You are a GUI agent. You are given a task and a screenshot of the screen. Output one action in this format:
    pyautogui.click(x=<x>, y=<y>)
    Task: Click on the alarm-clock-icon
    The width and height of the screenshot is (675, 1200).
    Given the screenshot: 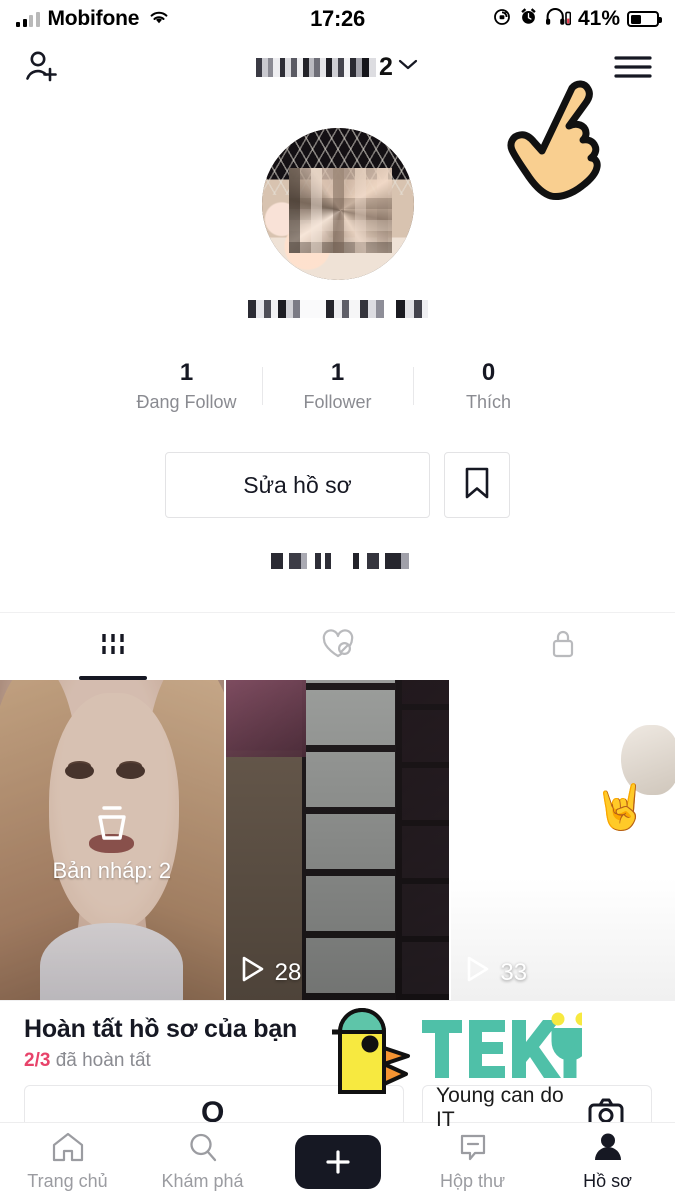 What is the action you would take?
    pyautogui.click(x=528, y=19)
    